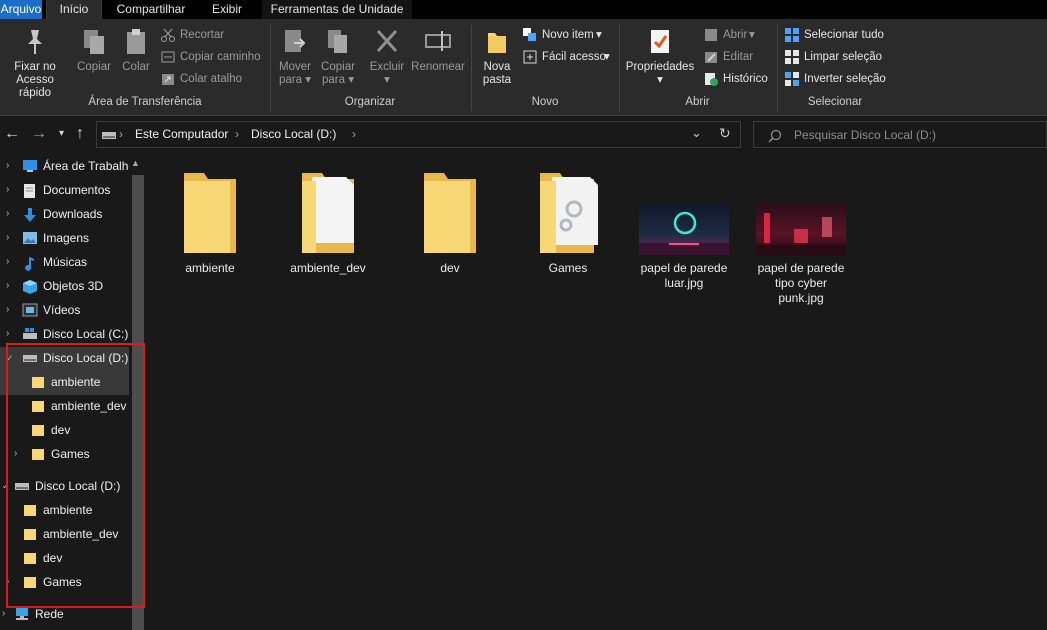 The image size is (1047, 630). Describe the element at coordinates (530, 57) in the screenshot. I see `easy-access-icon` at that location.